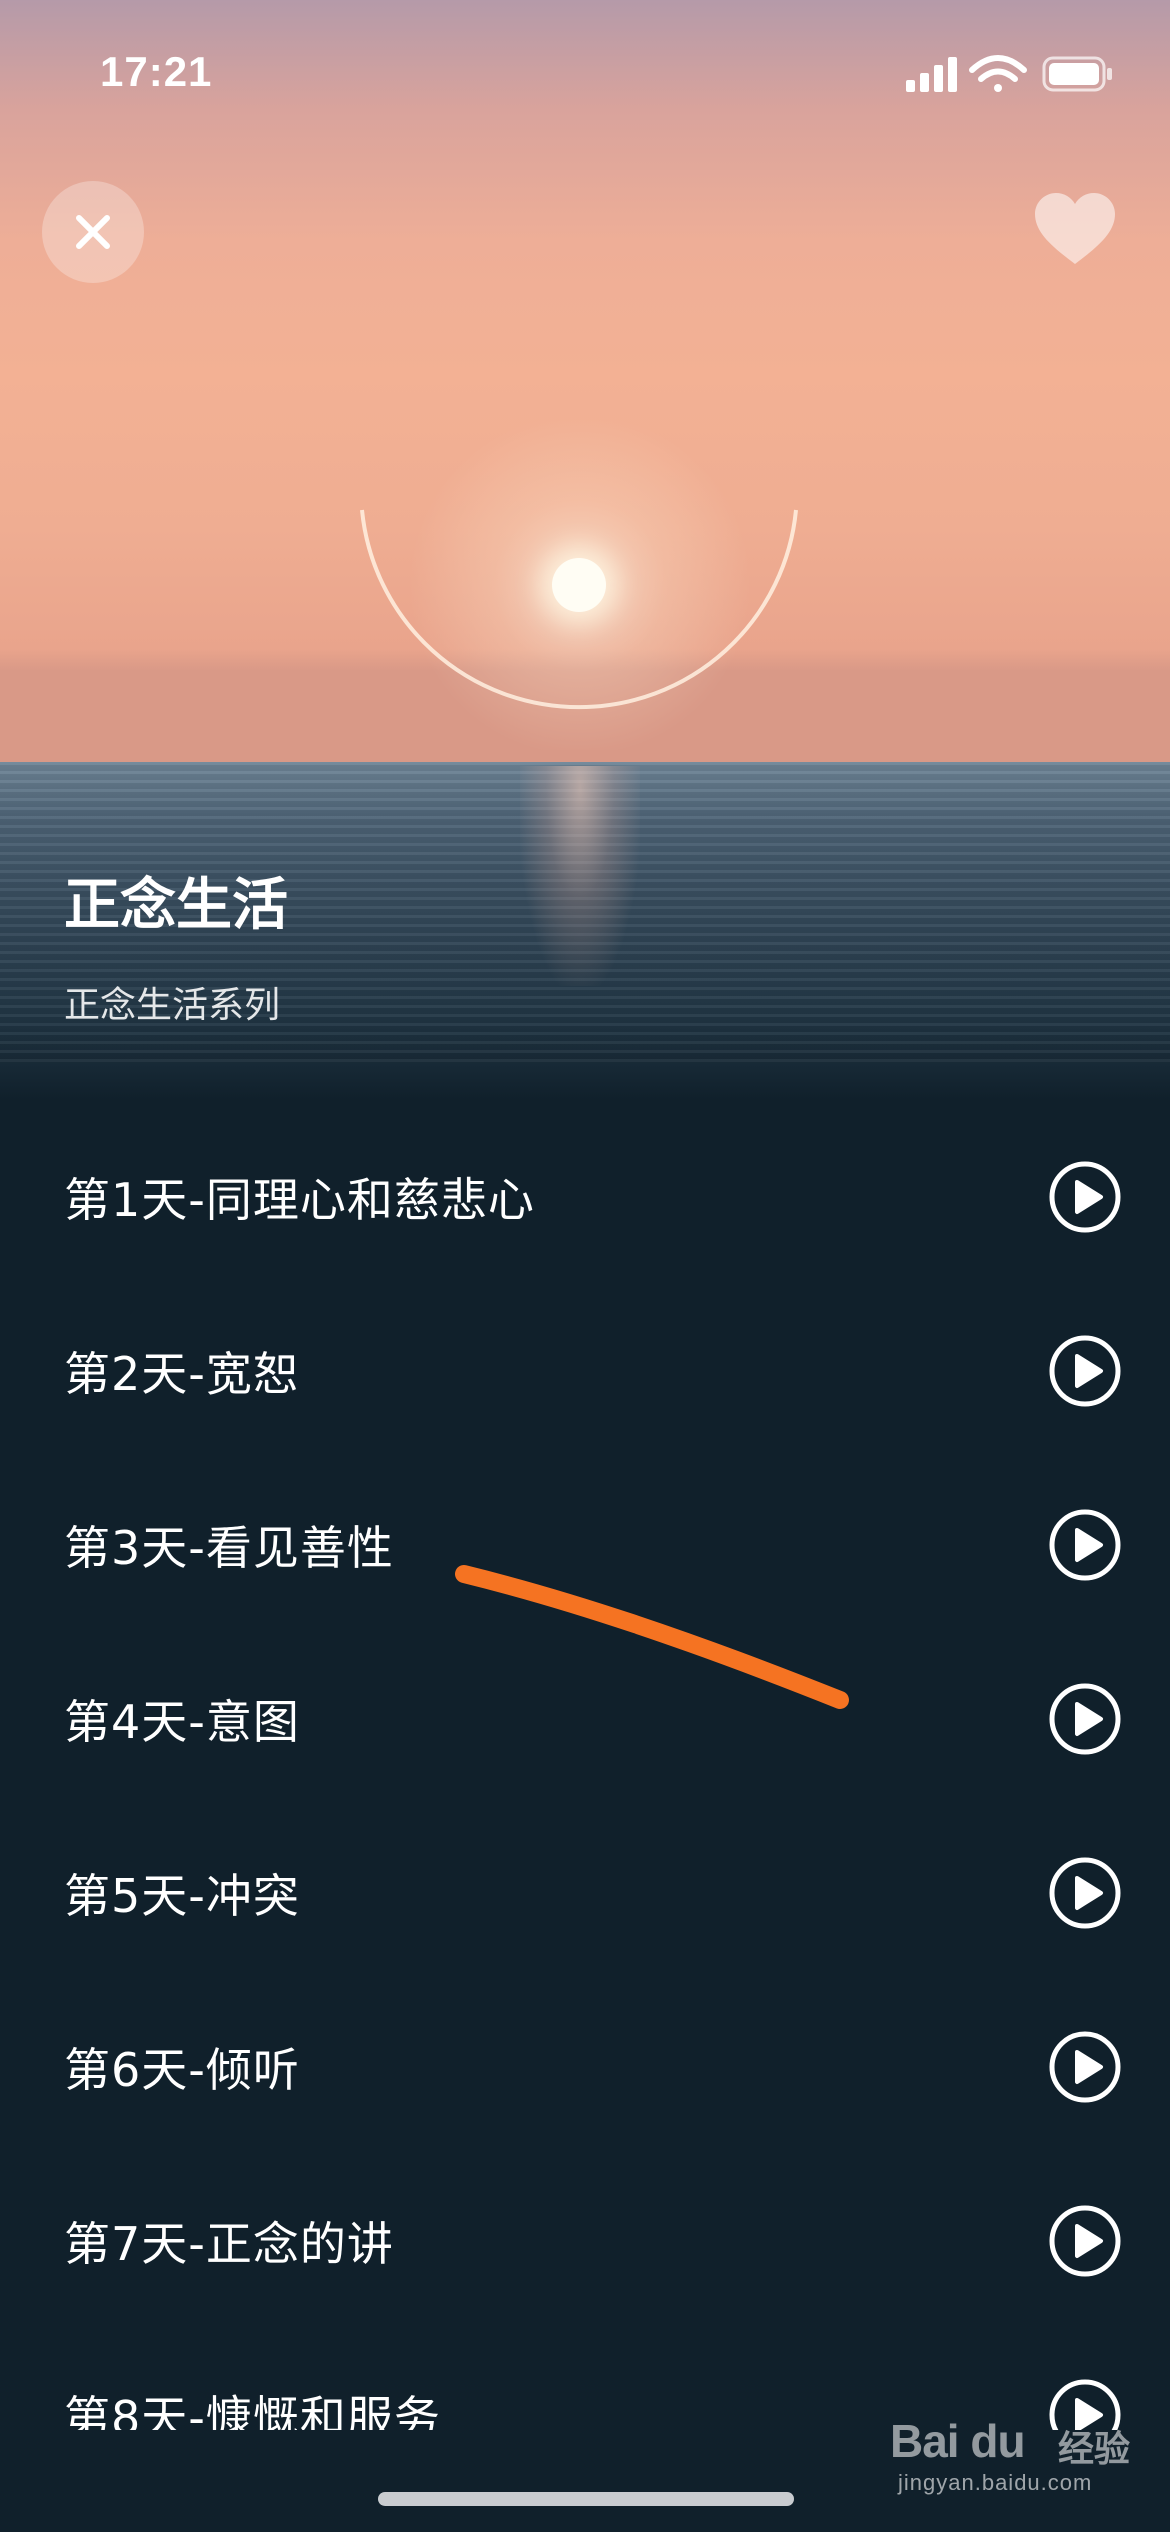 This screenshot has height=2532, width=1170. I want to click on page-subtitle: 正念生活系列, so click(172, 1005).